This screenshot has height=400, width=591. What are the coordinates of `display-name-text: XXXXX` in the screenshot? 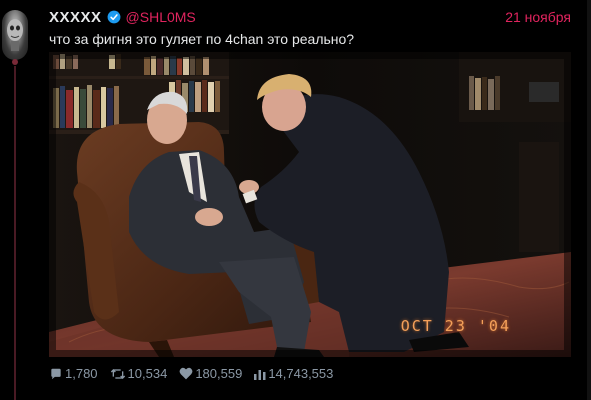 It's located at (75, 17).